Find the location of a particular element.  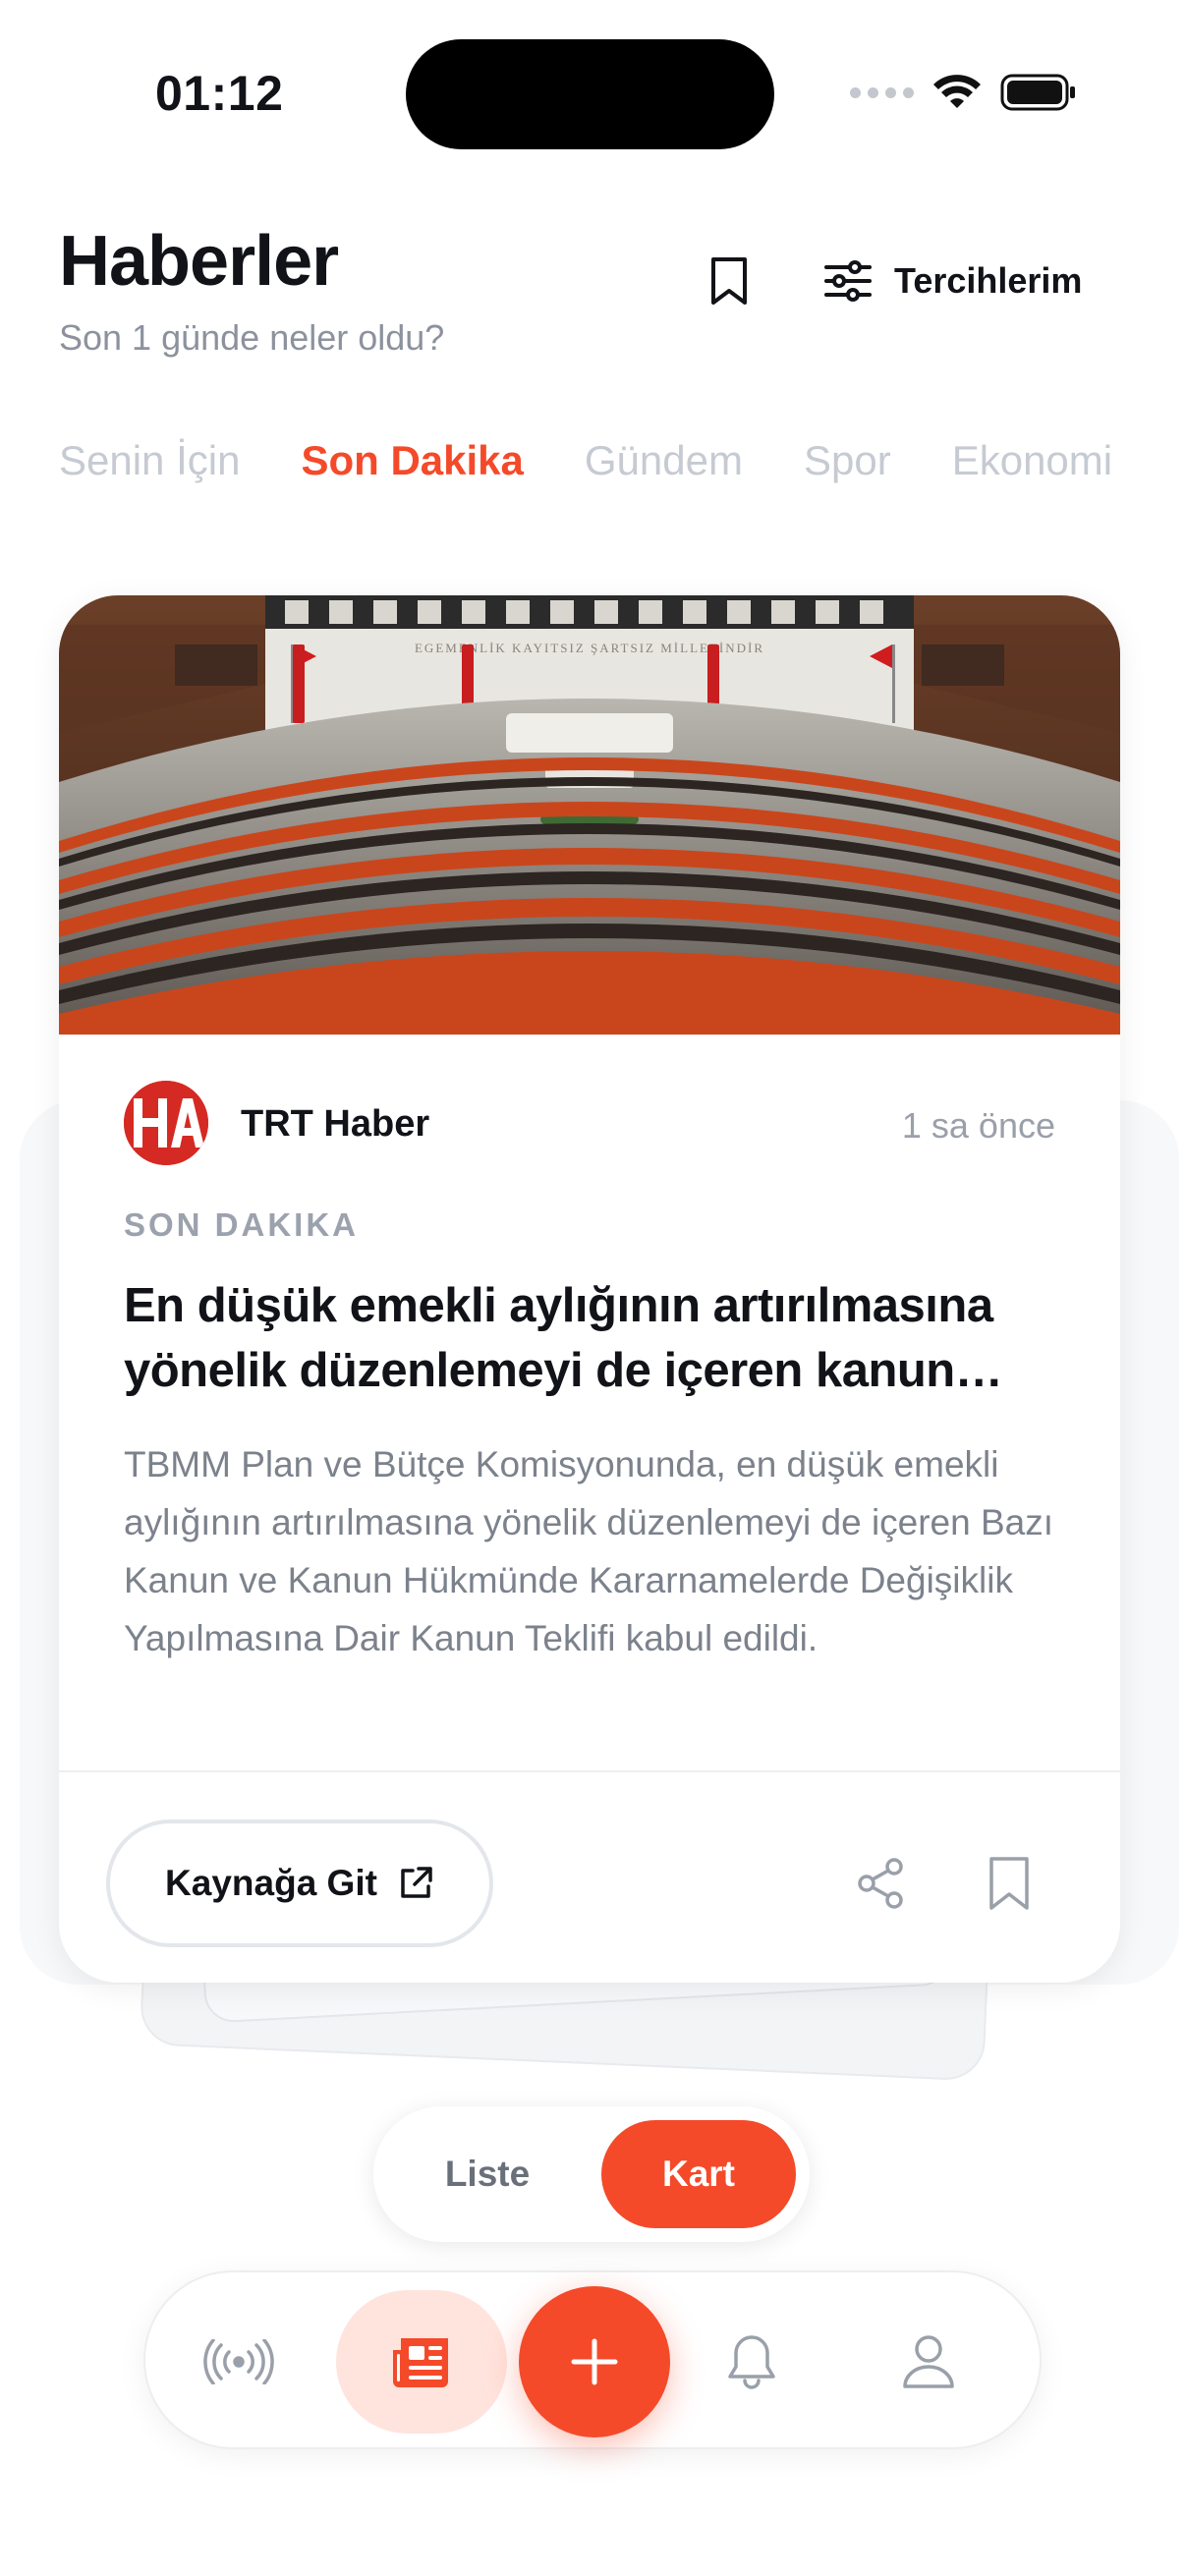

nav-live-button is located at coordinates (239, 2362).